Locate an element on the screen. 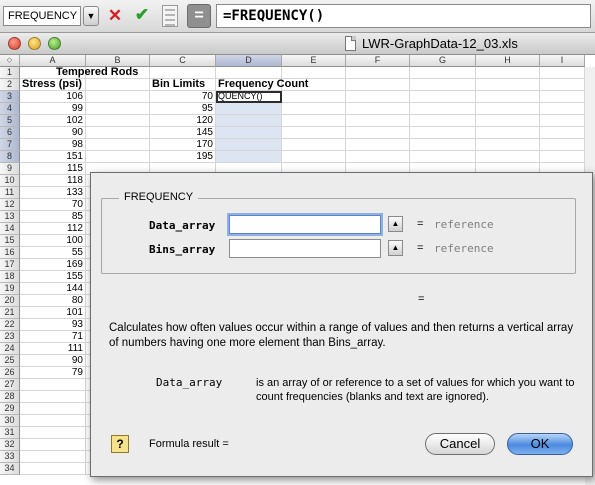 This screenshot has width=595, height=485. cell-a10: 118 is located at coordinates (53, 181).